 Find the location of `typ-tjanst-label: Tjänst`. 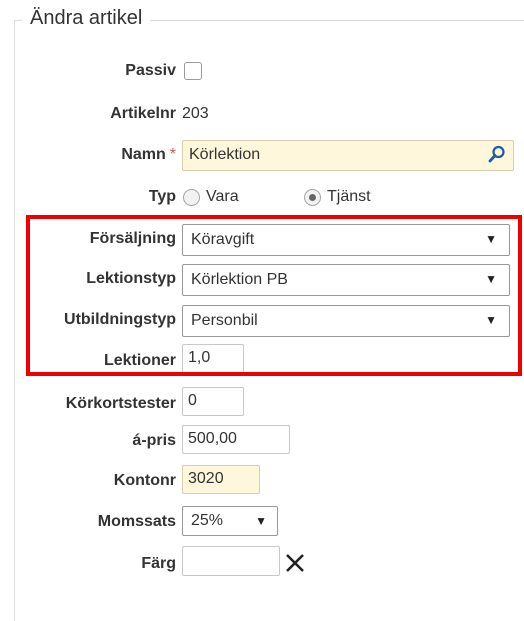

typ-tjanst-label: Tjänst is located at coordinates (349, 196).